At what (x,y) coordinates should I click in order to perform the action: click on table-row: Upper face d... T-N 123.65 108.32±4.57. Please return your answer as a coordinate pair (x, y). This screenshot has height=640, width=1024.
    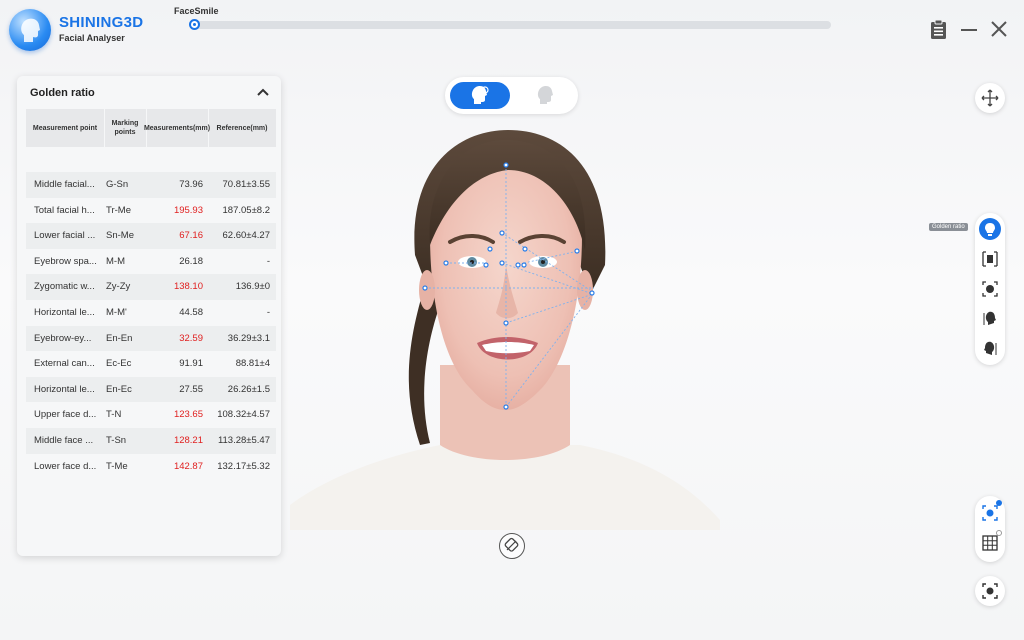
    Looking at the image, I should click on (151, 415).